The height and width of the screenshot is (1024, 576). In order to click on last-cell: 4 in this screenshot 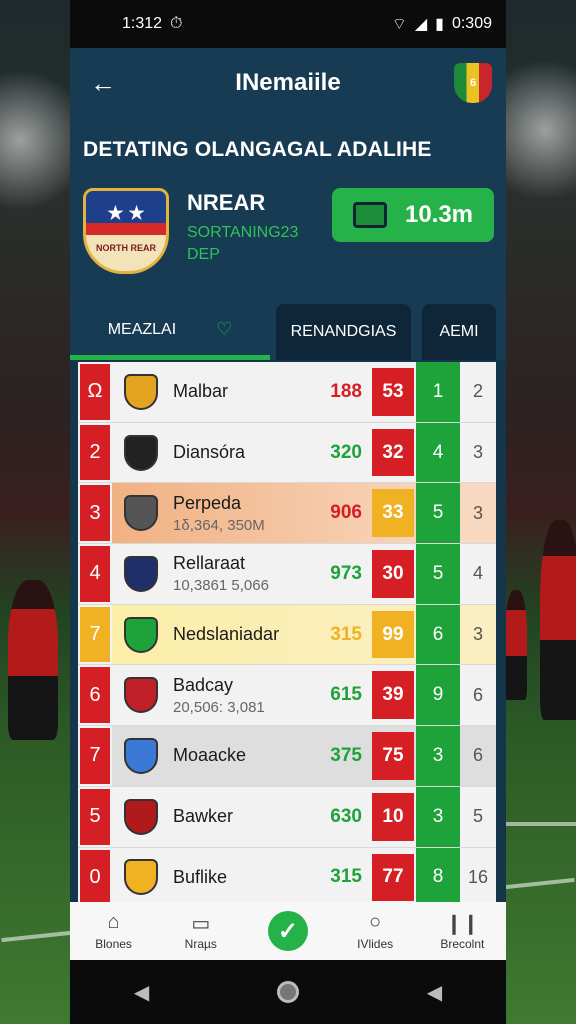, I will do `click(477, 573)`.